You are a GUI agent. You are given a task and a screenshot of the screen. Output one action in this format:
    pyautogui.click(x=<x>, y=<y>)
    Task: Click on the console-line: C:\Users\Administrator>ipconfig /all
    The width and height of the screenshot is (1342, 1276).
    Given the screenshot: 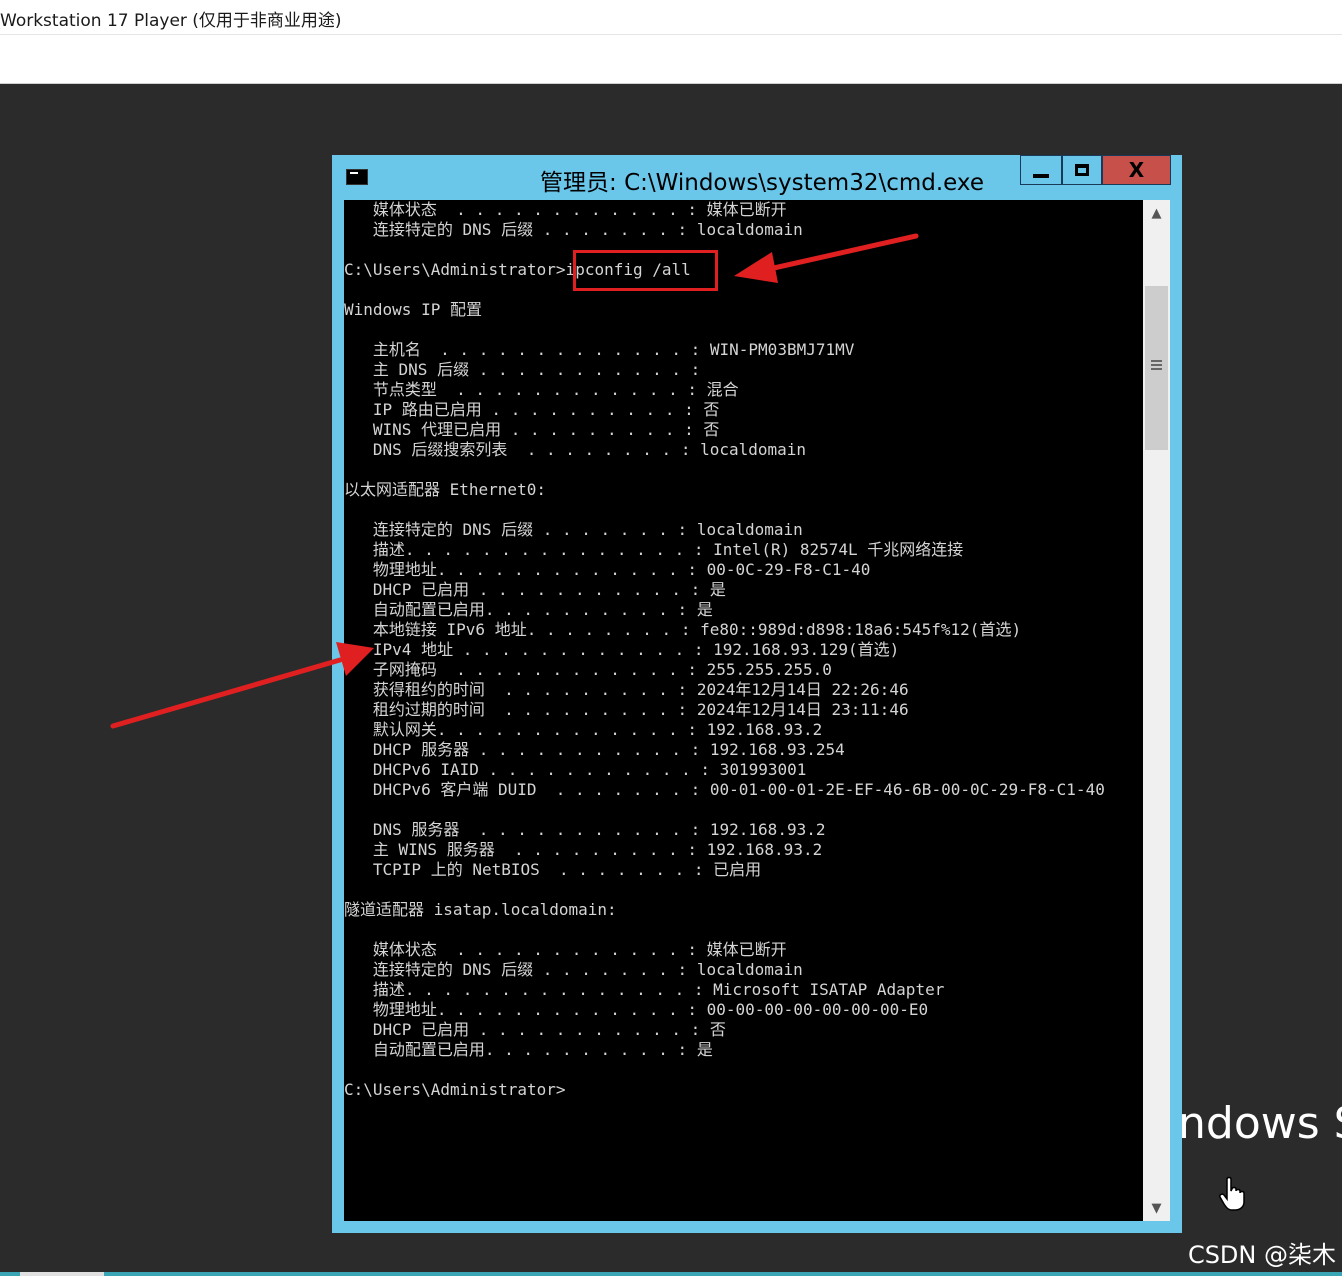 What is the action you would take?
    pyautogui.click(x=517, y=269)
    